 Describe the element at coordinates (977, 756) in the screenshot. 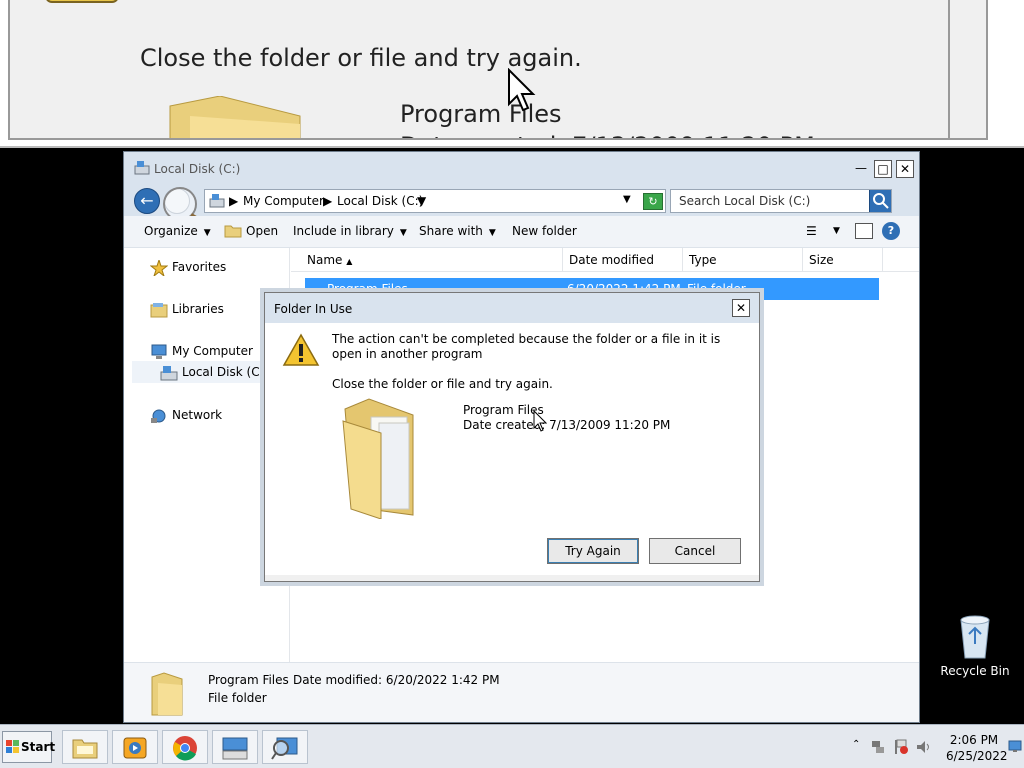

I see `clock-date: 6/25/2022` at that location.